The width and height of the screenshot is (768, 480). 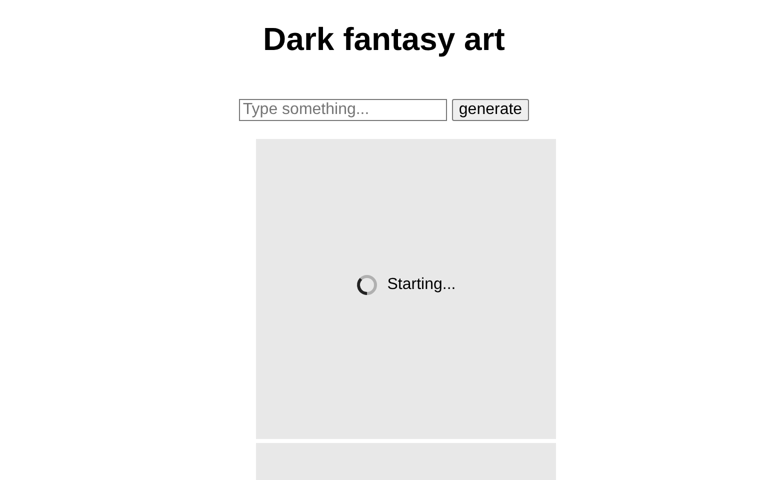 I want to click on page-title: Dark fantasy art, so click(x=384, y=39).